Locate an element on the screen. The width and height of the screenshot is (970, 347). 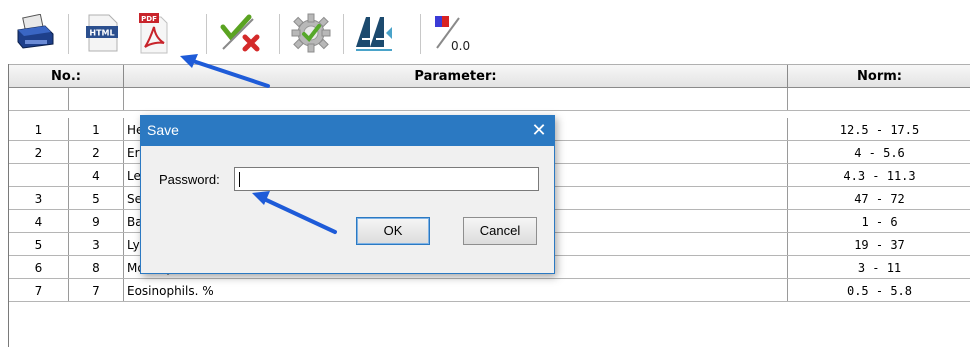
password-label: Password: is located at coordinates (189, 179).